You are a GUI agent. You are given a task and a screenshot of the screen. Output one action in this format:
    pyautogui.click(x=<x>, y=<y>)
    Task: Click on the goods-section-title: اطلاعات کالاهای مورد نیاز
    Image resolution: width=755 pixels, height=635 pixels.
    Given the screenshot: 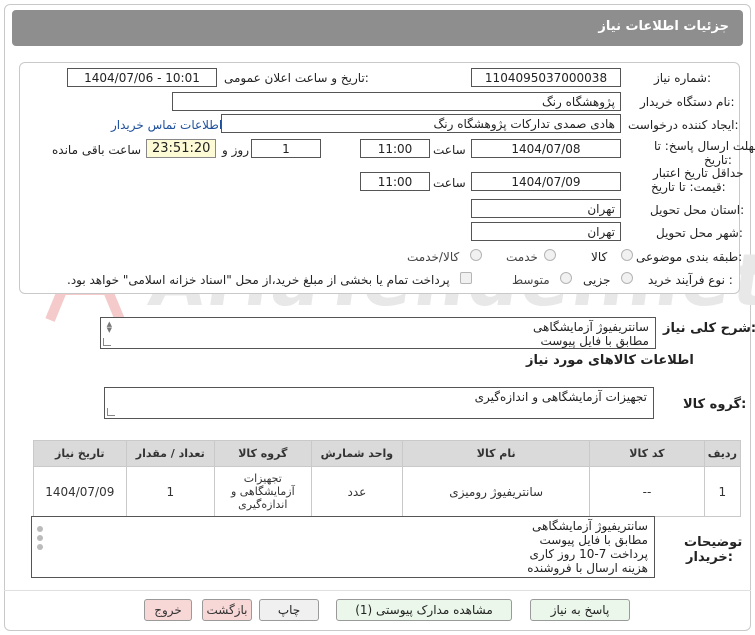 What is the action you would take?
    pyautogui.click(x=610, y=360)
    